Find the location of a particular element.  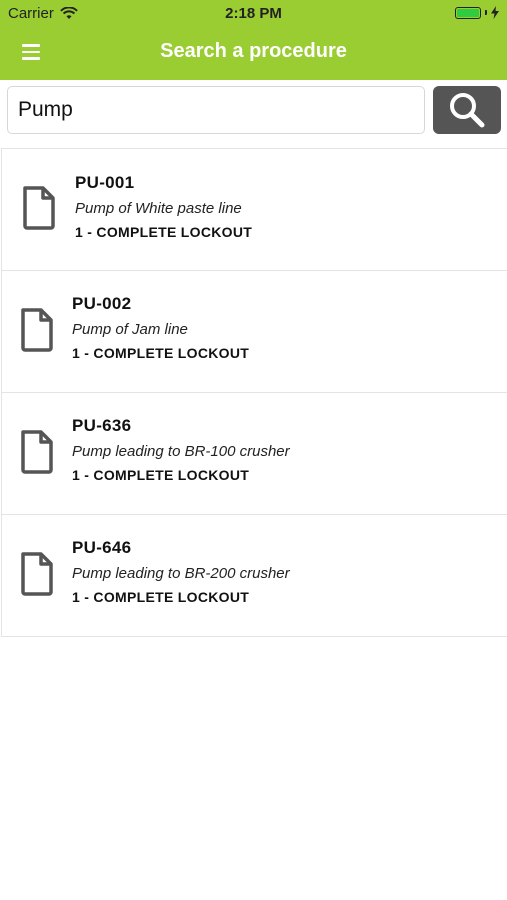

app-header: Carrier 2:18 PM Search a procedure is located at coordinates (253, 40).